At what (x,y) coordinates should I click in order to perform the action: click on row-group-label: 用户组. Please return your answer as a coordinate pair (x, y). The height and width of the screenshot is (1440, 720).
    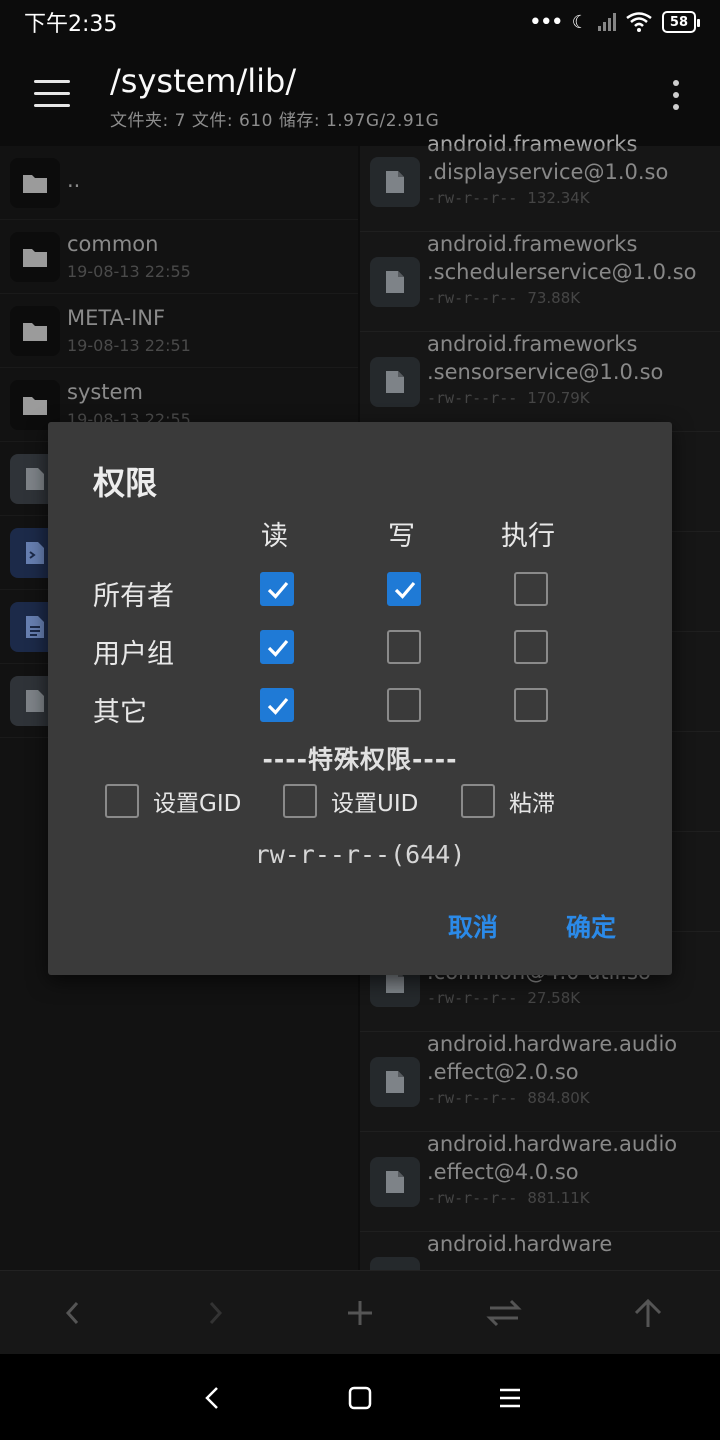
    Looking at the image, I should click on (133, 654).